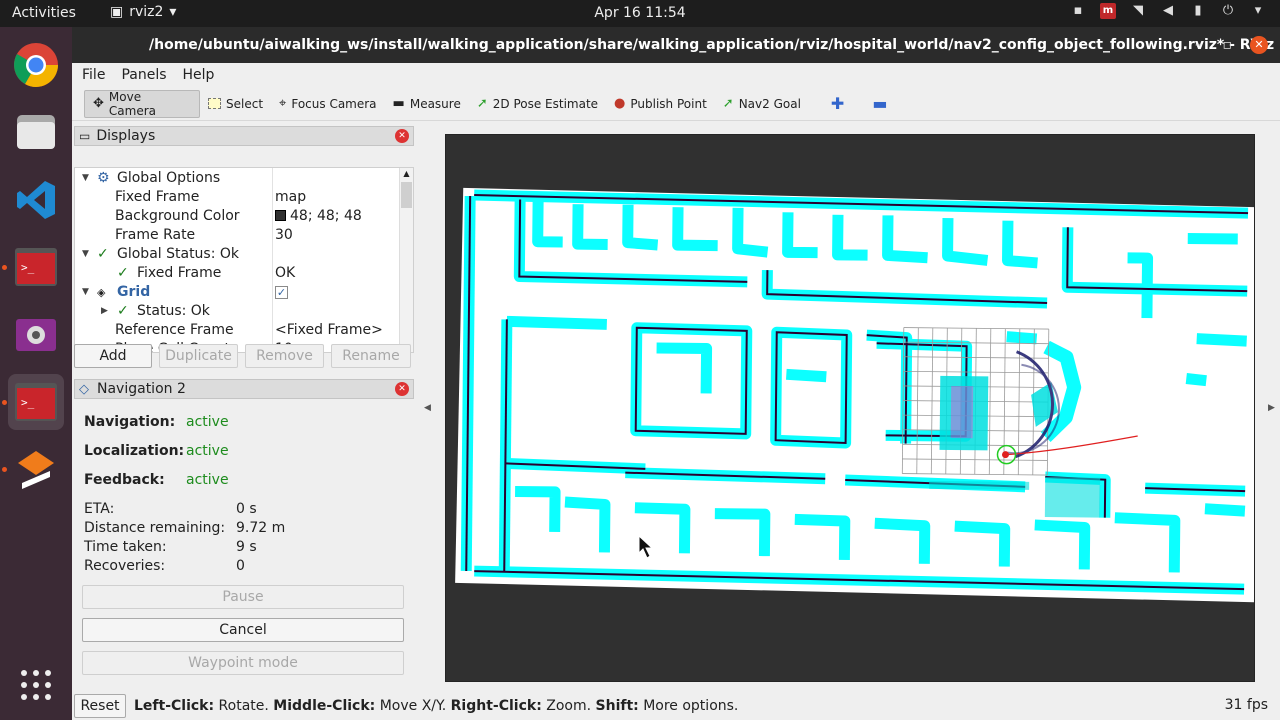 The width and height of the screenshot is (1280, 720). What do you see at coordinates (174, 706) in the screenshot?
I see `hint-key: Left-Click:` at bounding box center [174, 706].